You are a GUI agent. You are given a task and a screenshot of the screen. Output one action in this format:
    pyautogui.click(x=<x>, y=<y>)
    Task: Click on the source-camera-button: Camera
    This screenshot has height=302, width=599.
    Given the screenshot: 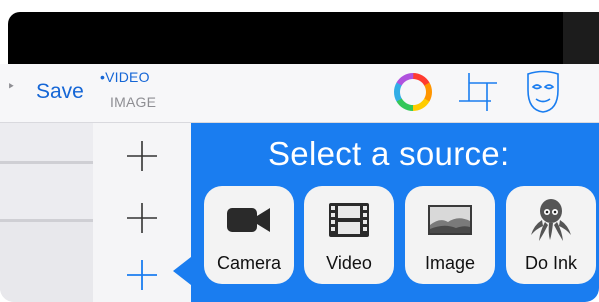 What is the action you would take?
    pyautogui.click(x=249, y=235)
    